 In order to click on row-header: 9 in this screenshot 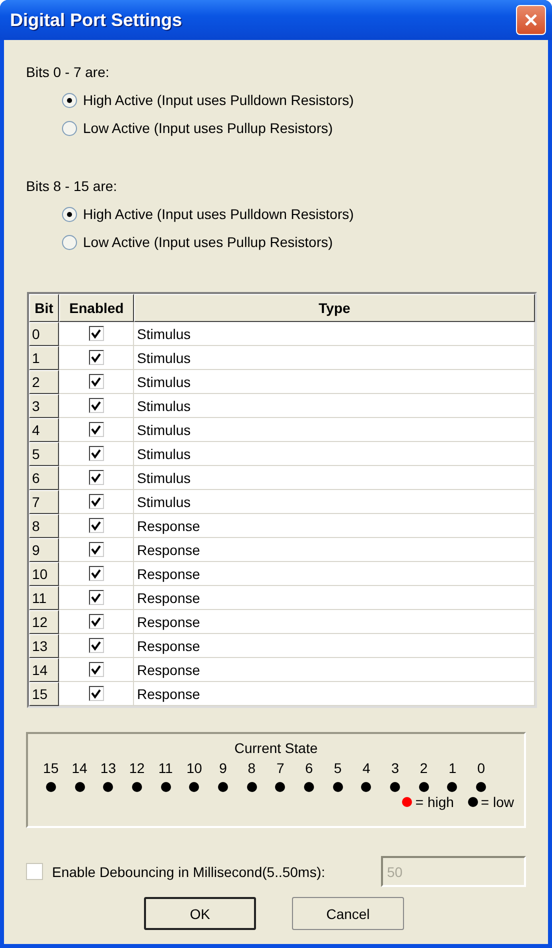, I will do `click(44, 550)`.